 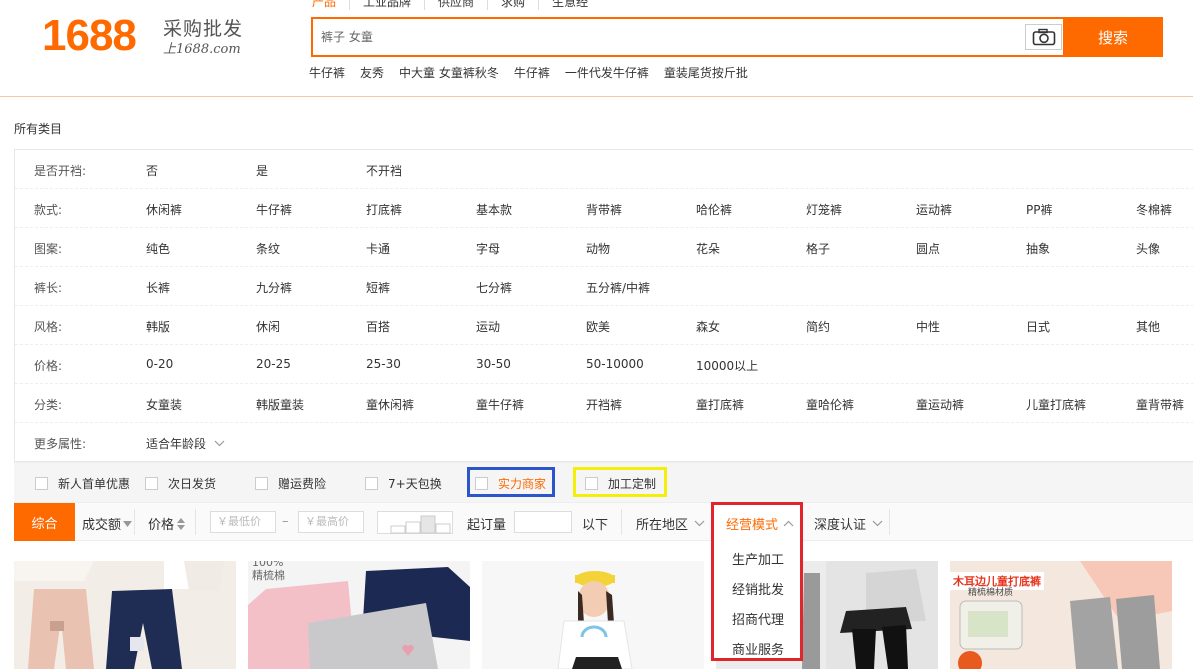 What do you see at coordinates (510, 483) in the screenshot?
I see `service-checkbox-strong-merchant: 实力商家` at bounding box center [510, 483].